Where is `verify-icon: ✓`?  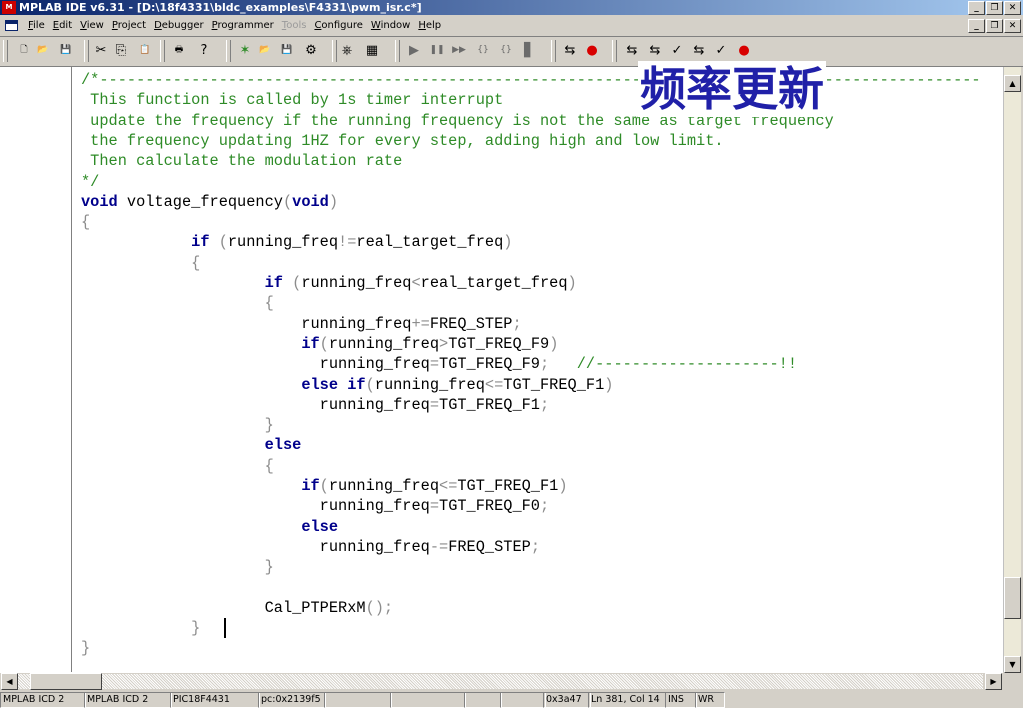
verify-icon: ✓ is located at coordinates (677, 50).